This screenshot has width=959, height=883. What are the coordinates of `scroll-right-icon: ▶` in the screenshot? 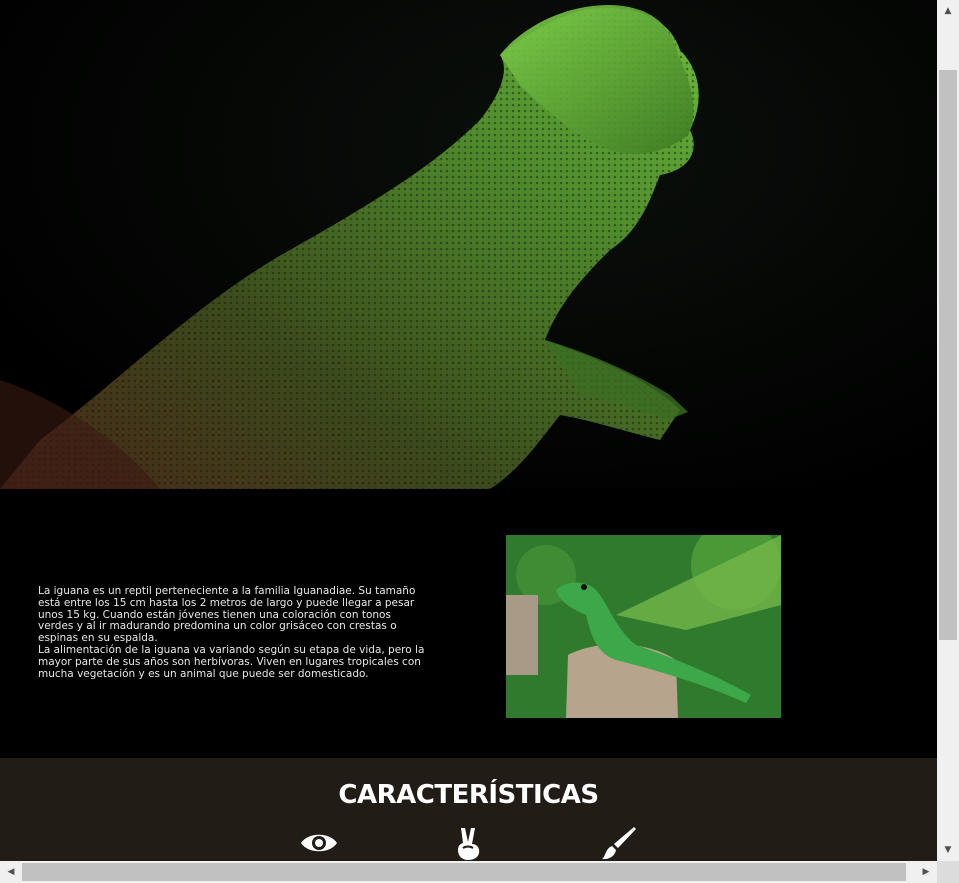 It's located at (926, 872).